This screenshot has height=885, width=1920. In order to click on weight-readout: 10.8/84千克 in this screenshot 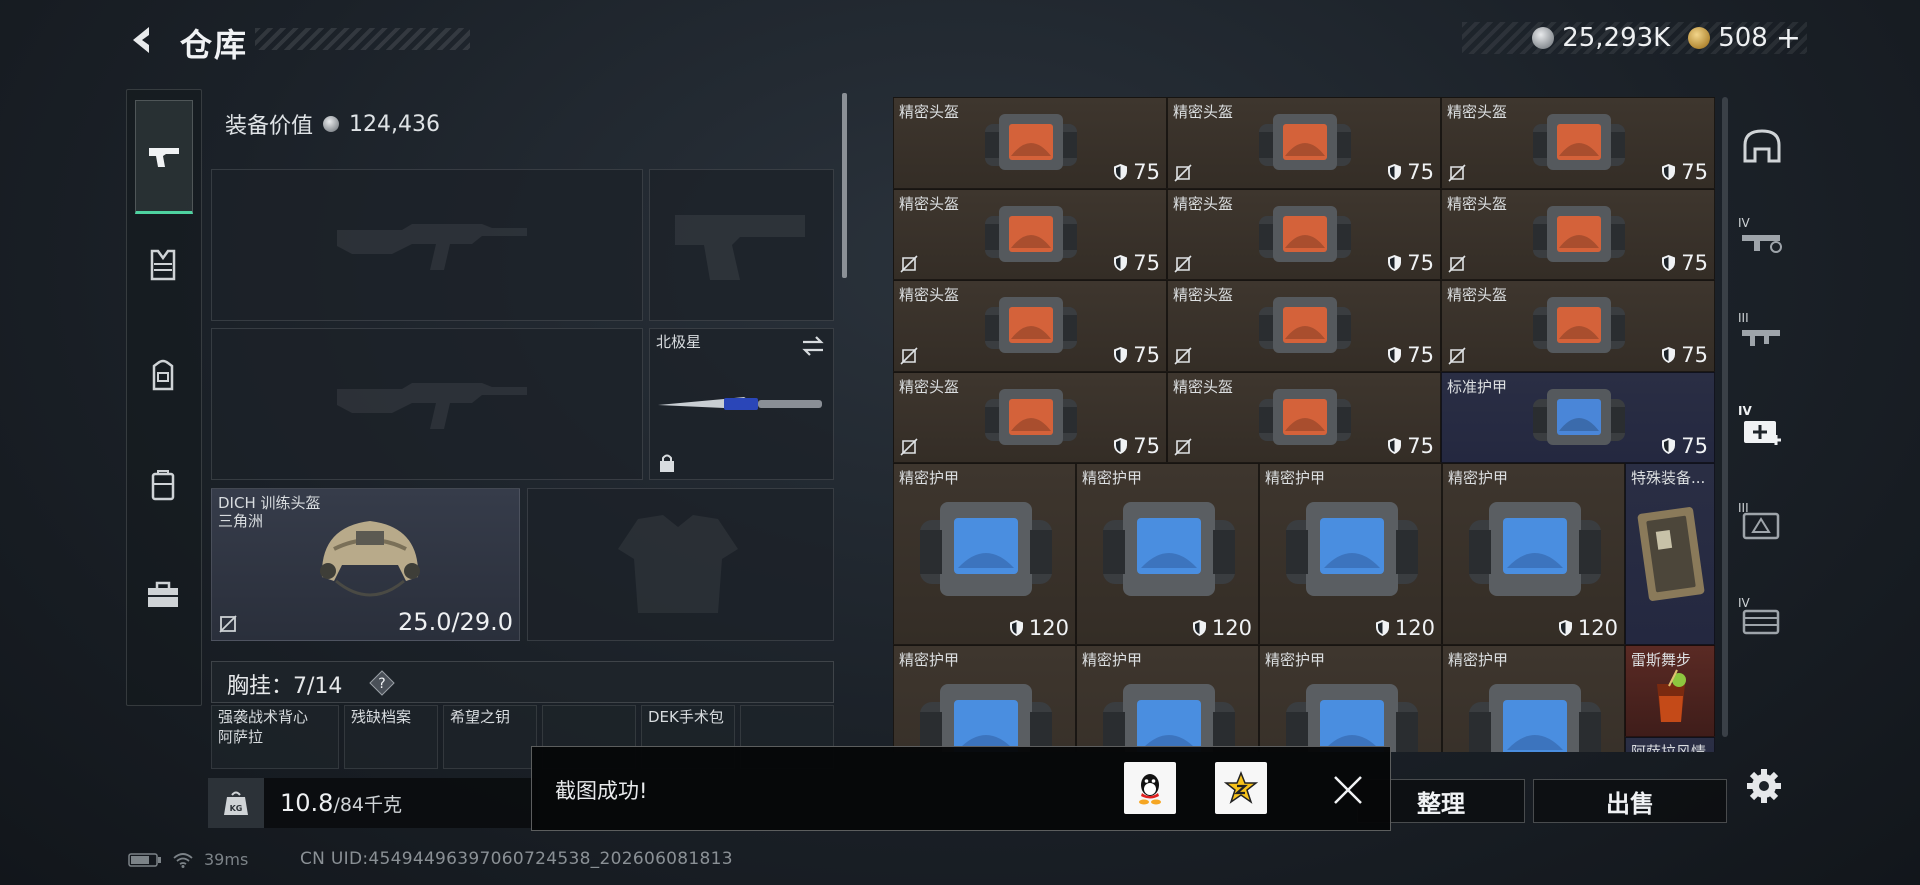, I will do `click(341, 803)`.